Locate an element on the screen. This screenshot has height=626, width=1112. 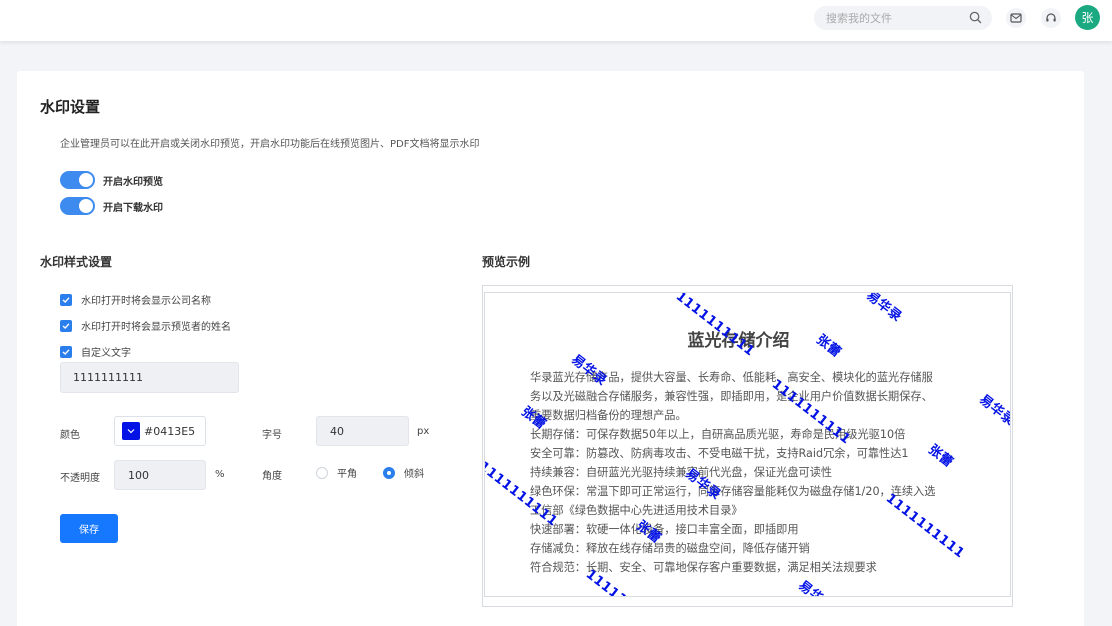
color-picker: #0413E5 is located at coordinates (160, 431).